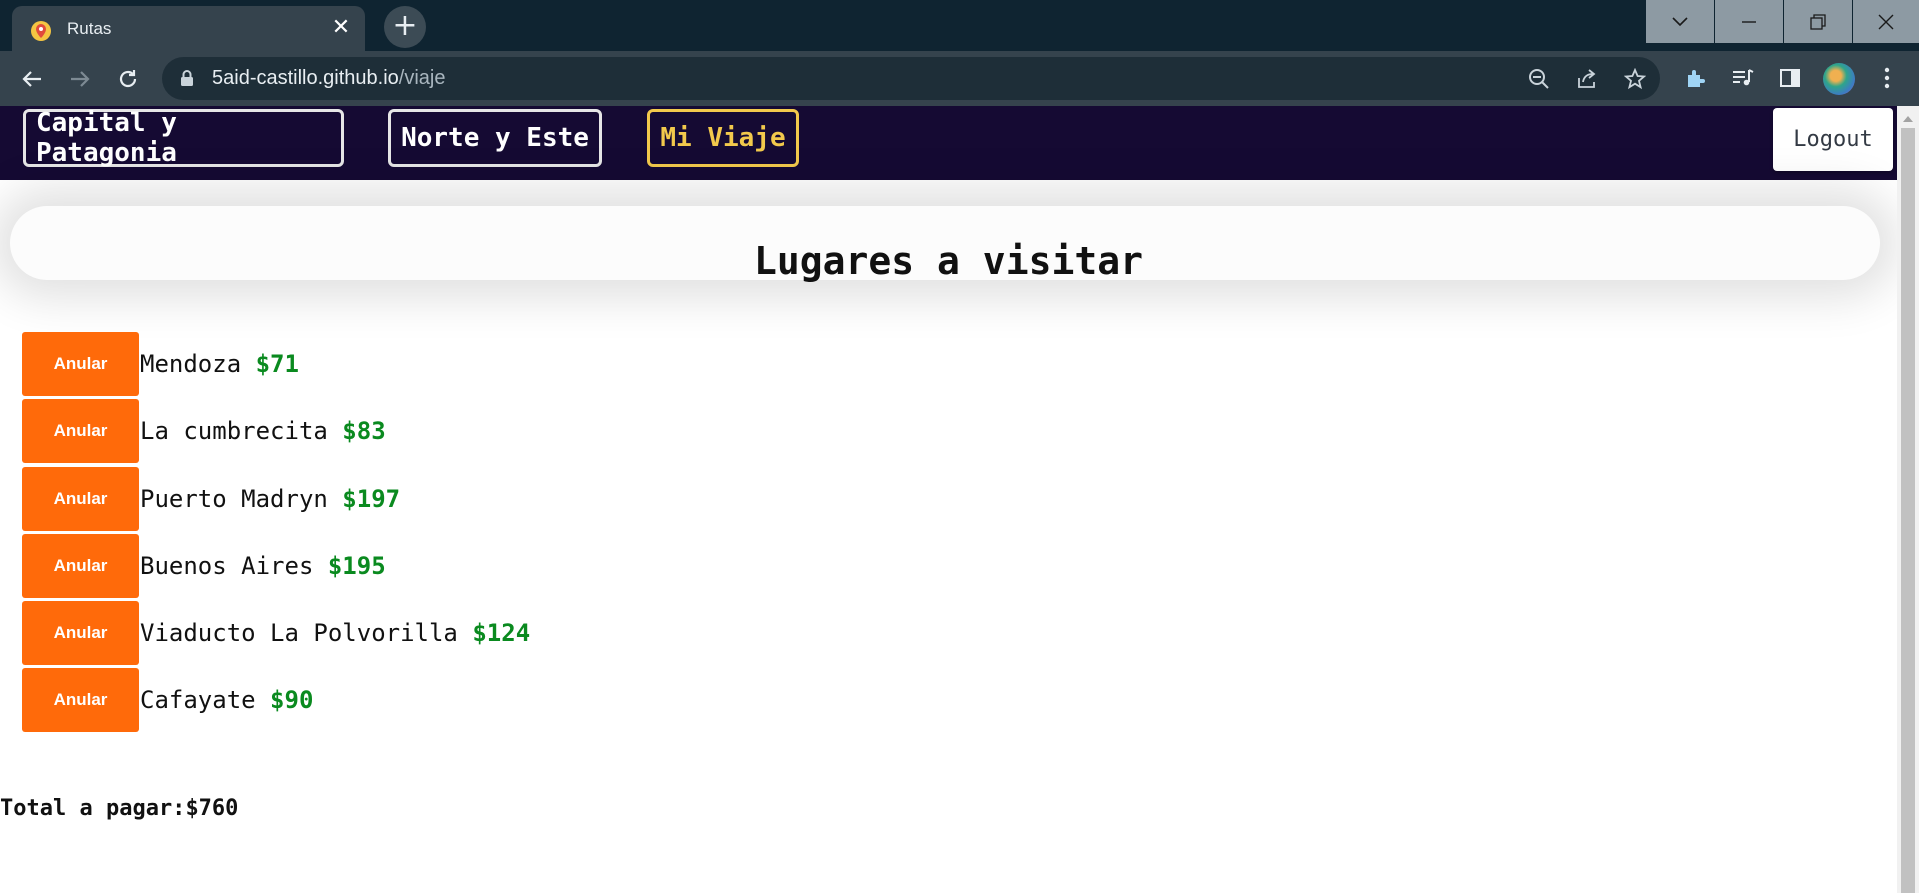  What do you see at coordinates (1833, 139) in the screenshot?
I see `logout-button: Logout` at bounding box center [1833, 139].